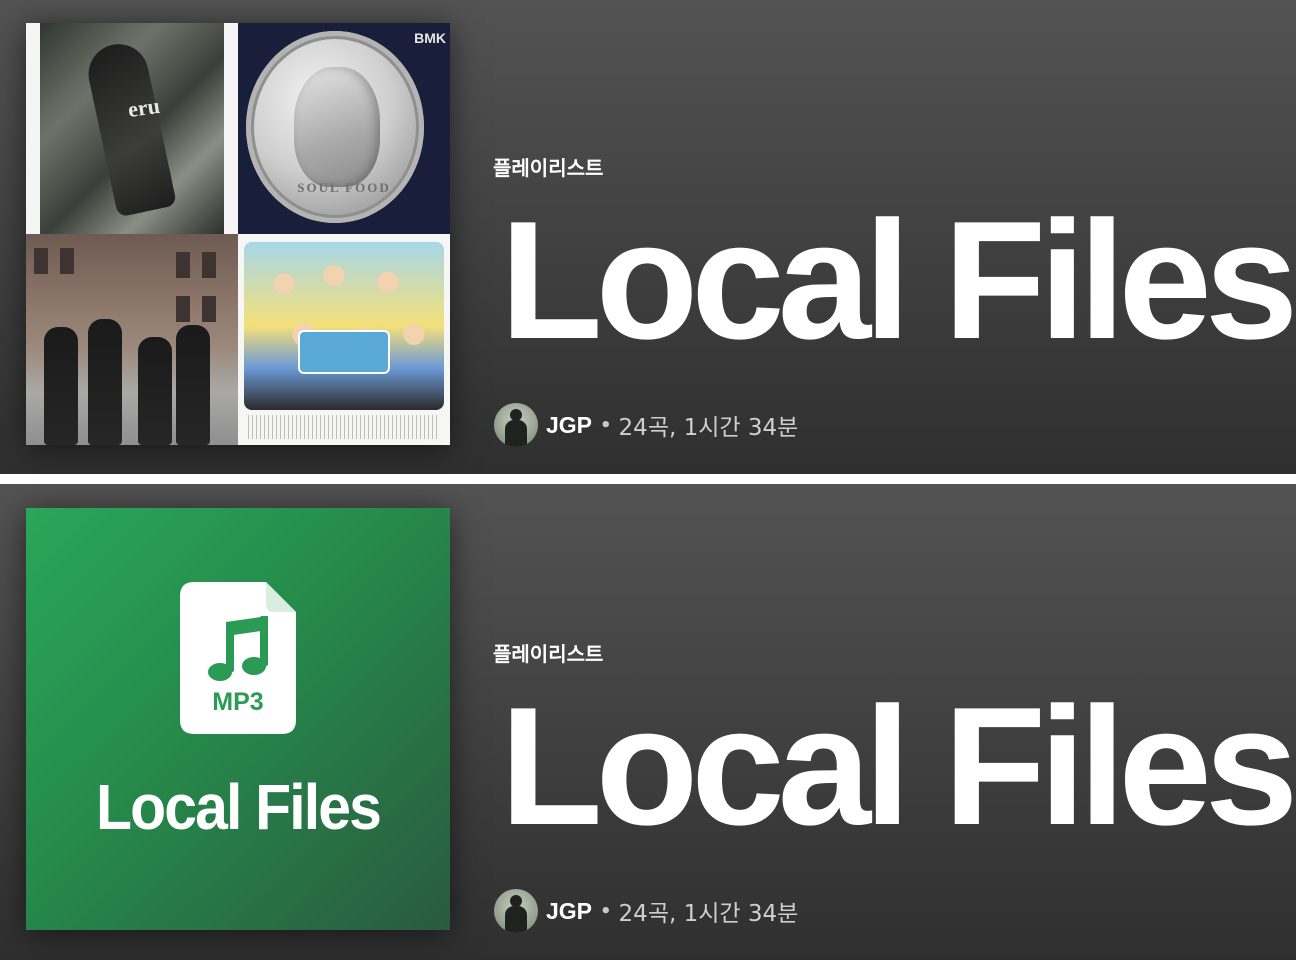 The height and width of the screenshot is (960, 1296). What do you see at coordinates (344, 187) in the screenshot?
I see `coin-text: SOUL FOOD` at bounding box center [344, 187].